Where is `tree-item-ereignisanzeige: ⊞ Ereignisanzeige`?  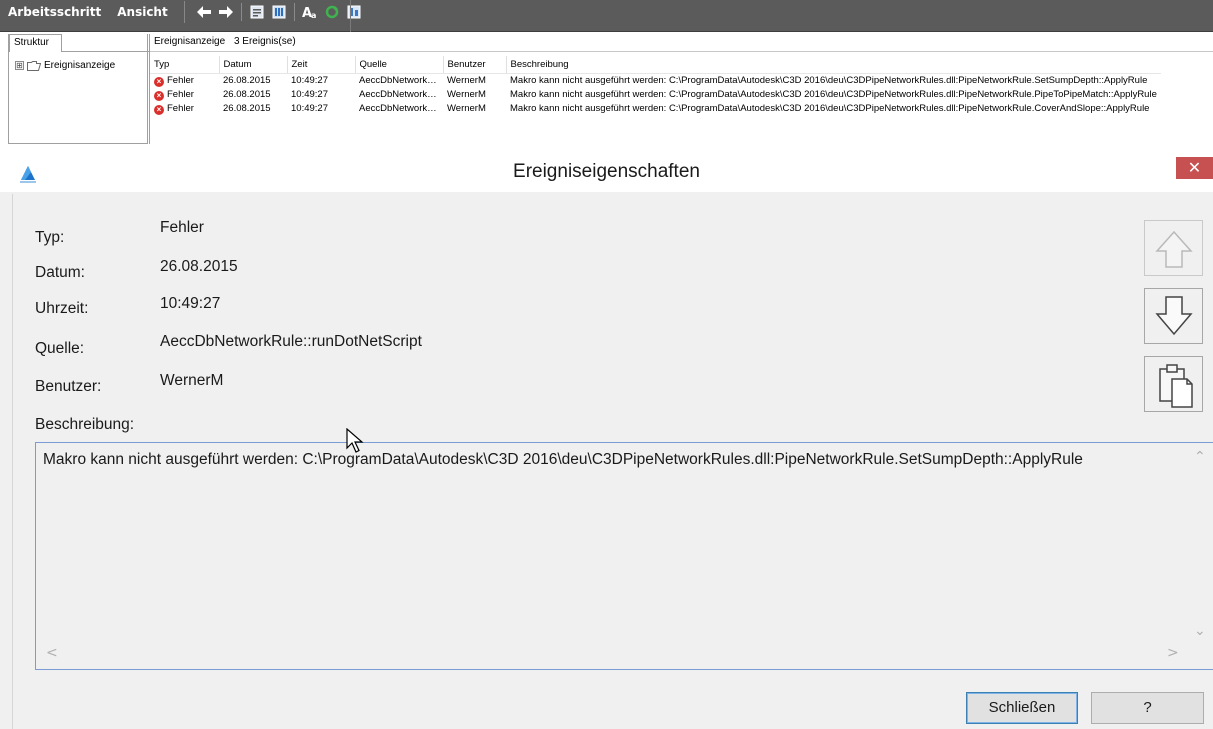 tree-item-ereignisanzeige: ⊞ Ereignisanzeige is located at coordinates (65, 65).